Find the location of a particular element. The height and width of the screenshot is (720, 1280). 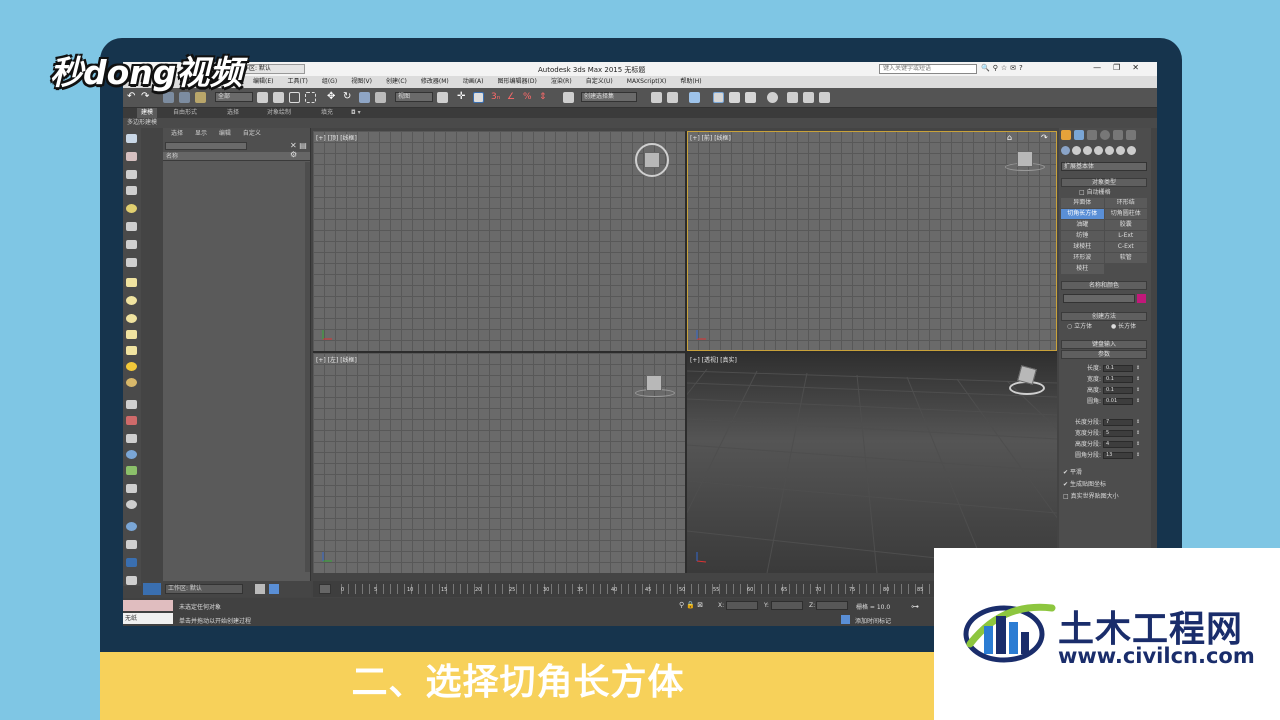

render-setup-icon is located at coordinates (792, 97).